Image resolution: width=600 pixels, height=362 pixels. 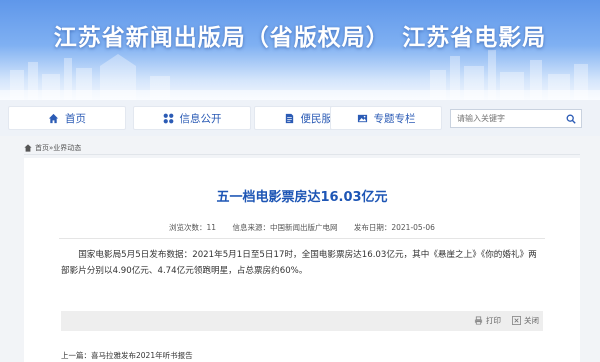 What do you see at coordinates (285, 227) in the screenshot?
I see `article-source: 信息来源：中国新闻出版广电网` at bounding box center [285, 227].